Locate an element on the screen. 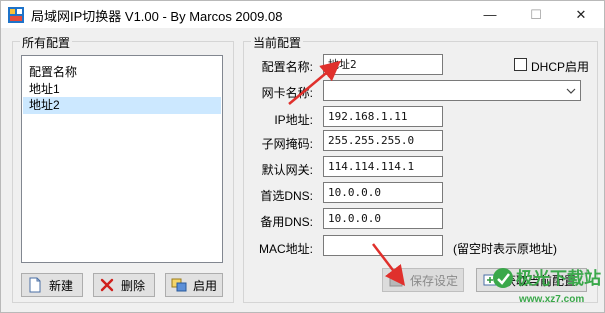  subnet-mask-input: 255.255.255.0 is located at coordinates (383, 140).